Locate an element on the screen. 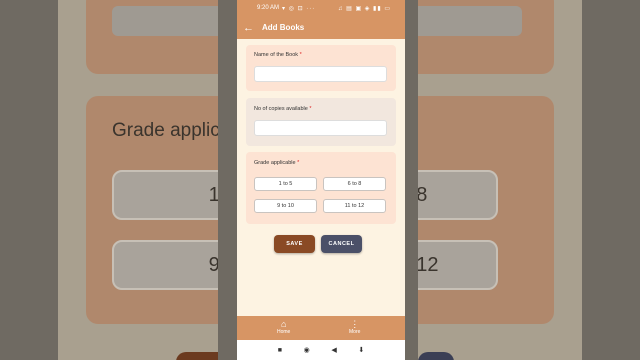  save-button: SAVE is located at coordinates (294, 244).